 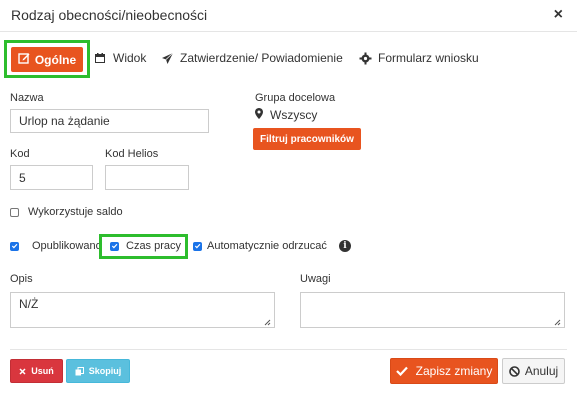 I want to click on target-group-text: Wszyscy, so click(x=294, y=115).